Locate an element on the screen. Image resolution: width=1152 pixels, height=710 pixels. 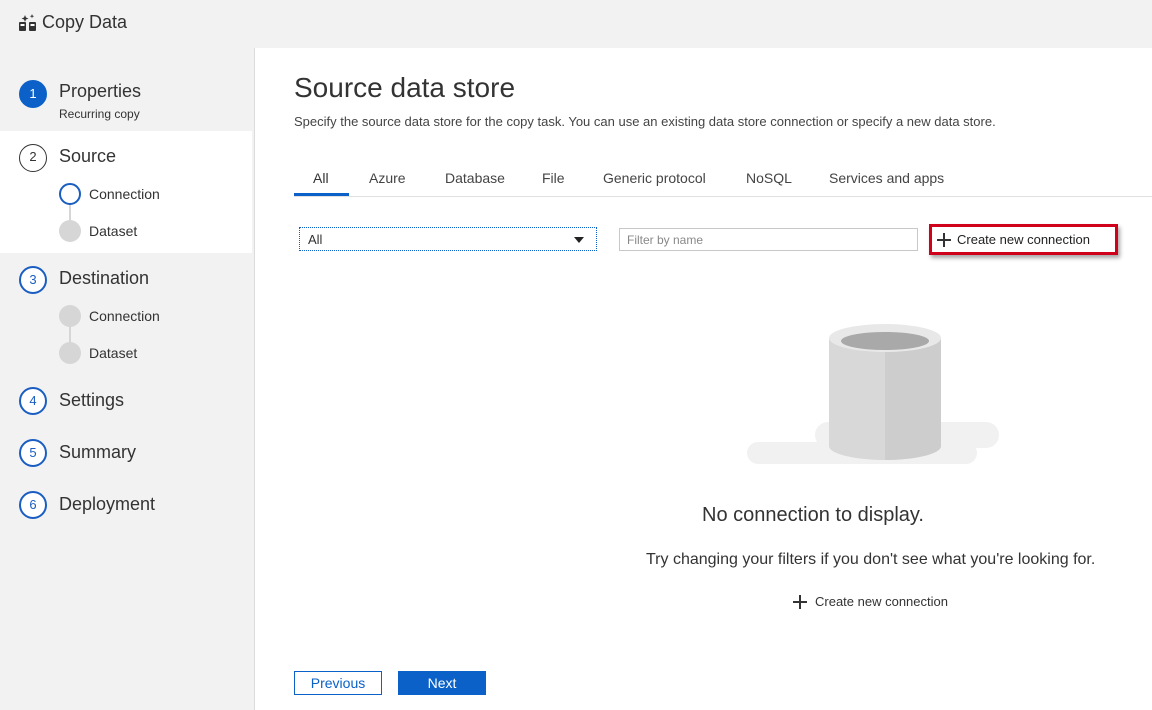
tab-services-and-apps: Services and apps is located at coordinates (886, 178).